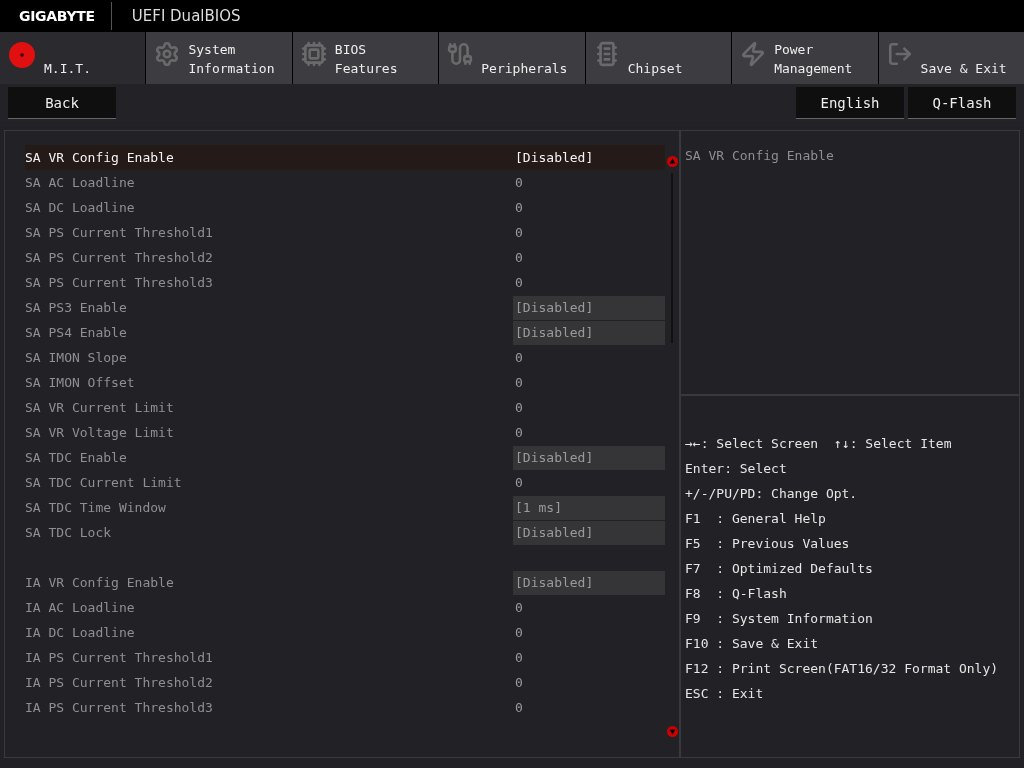 The height and width of the screenshot is (768, 1024). What do you see at coordinates (119, 257) in the screenshot?
I see `setting-label: SA PS Current Threshold2` at bounding box center [119, 257].